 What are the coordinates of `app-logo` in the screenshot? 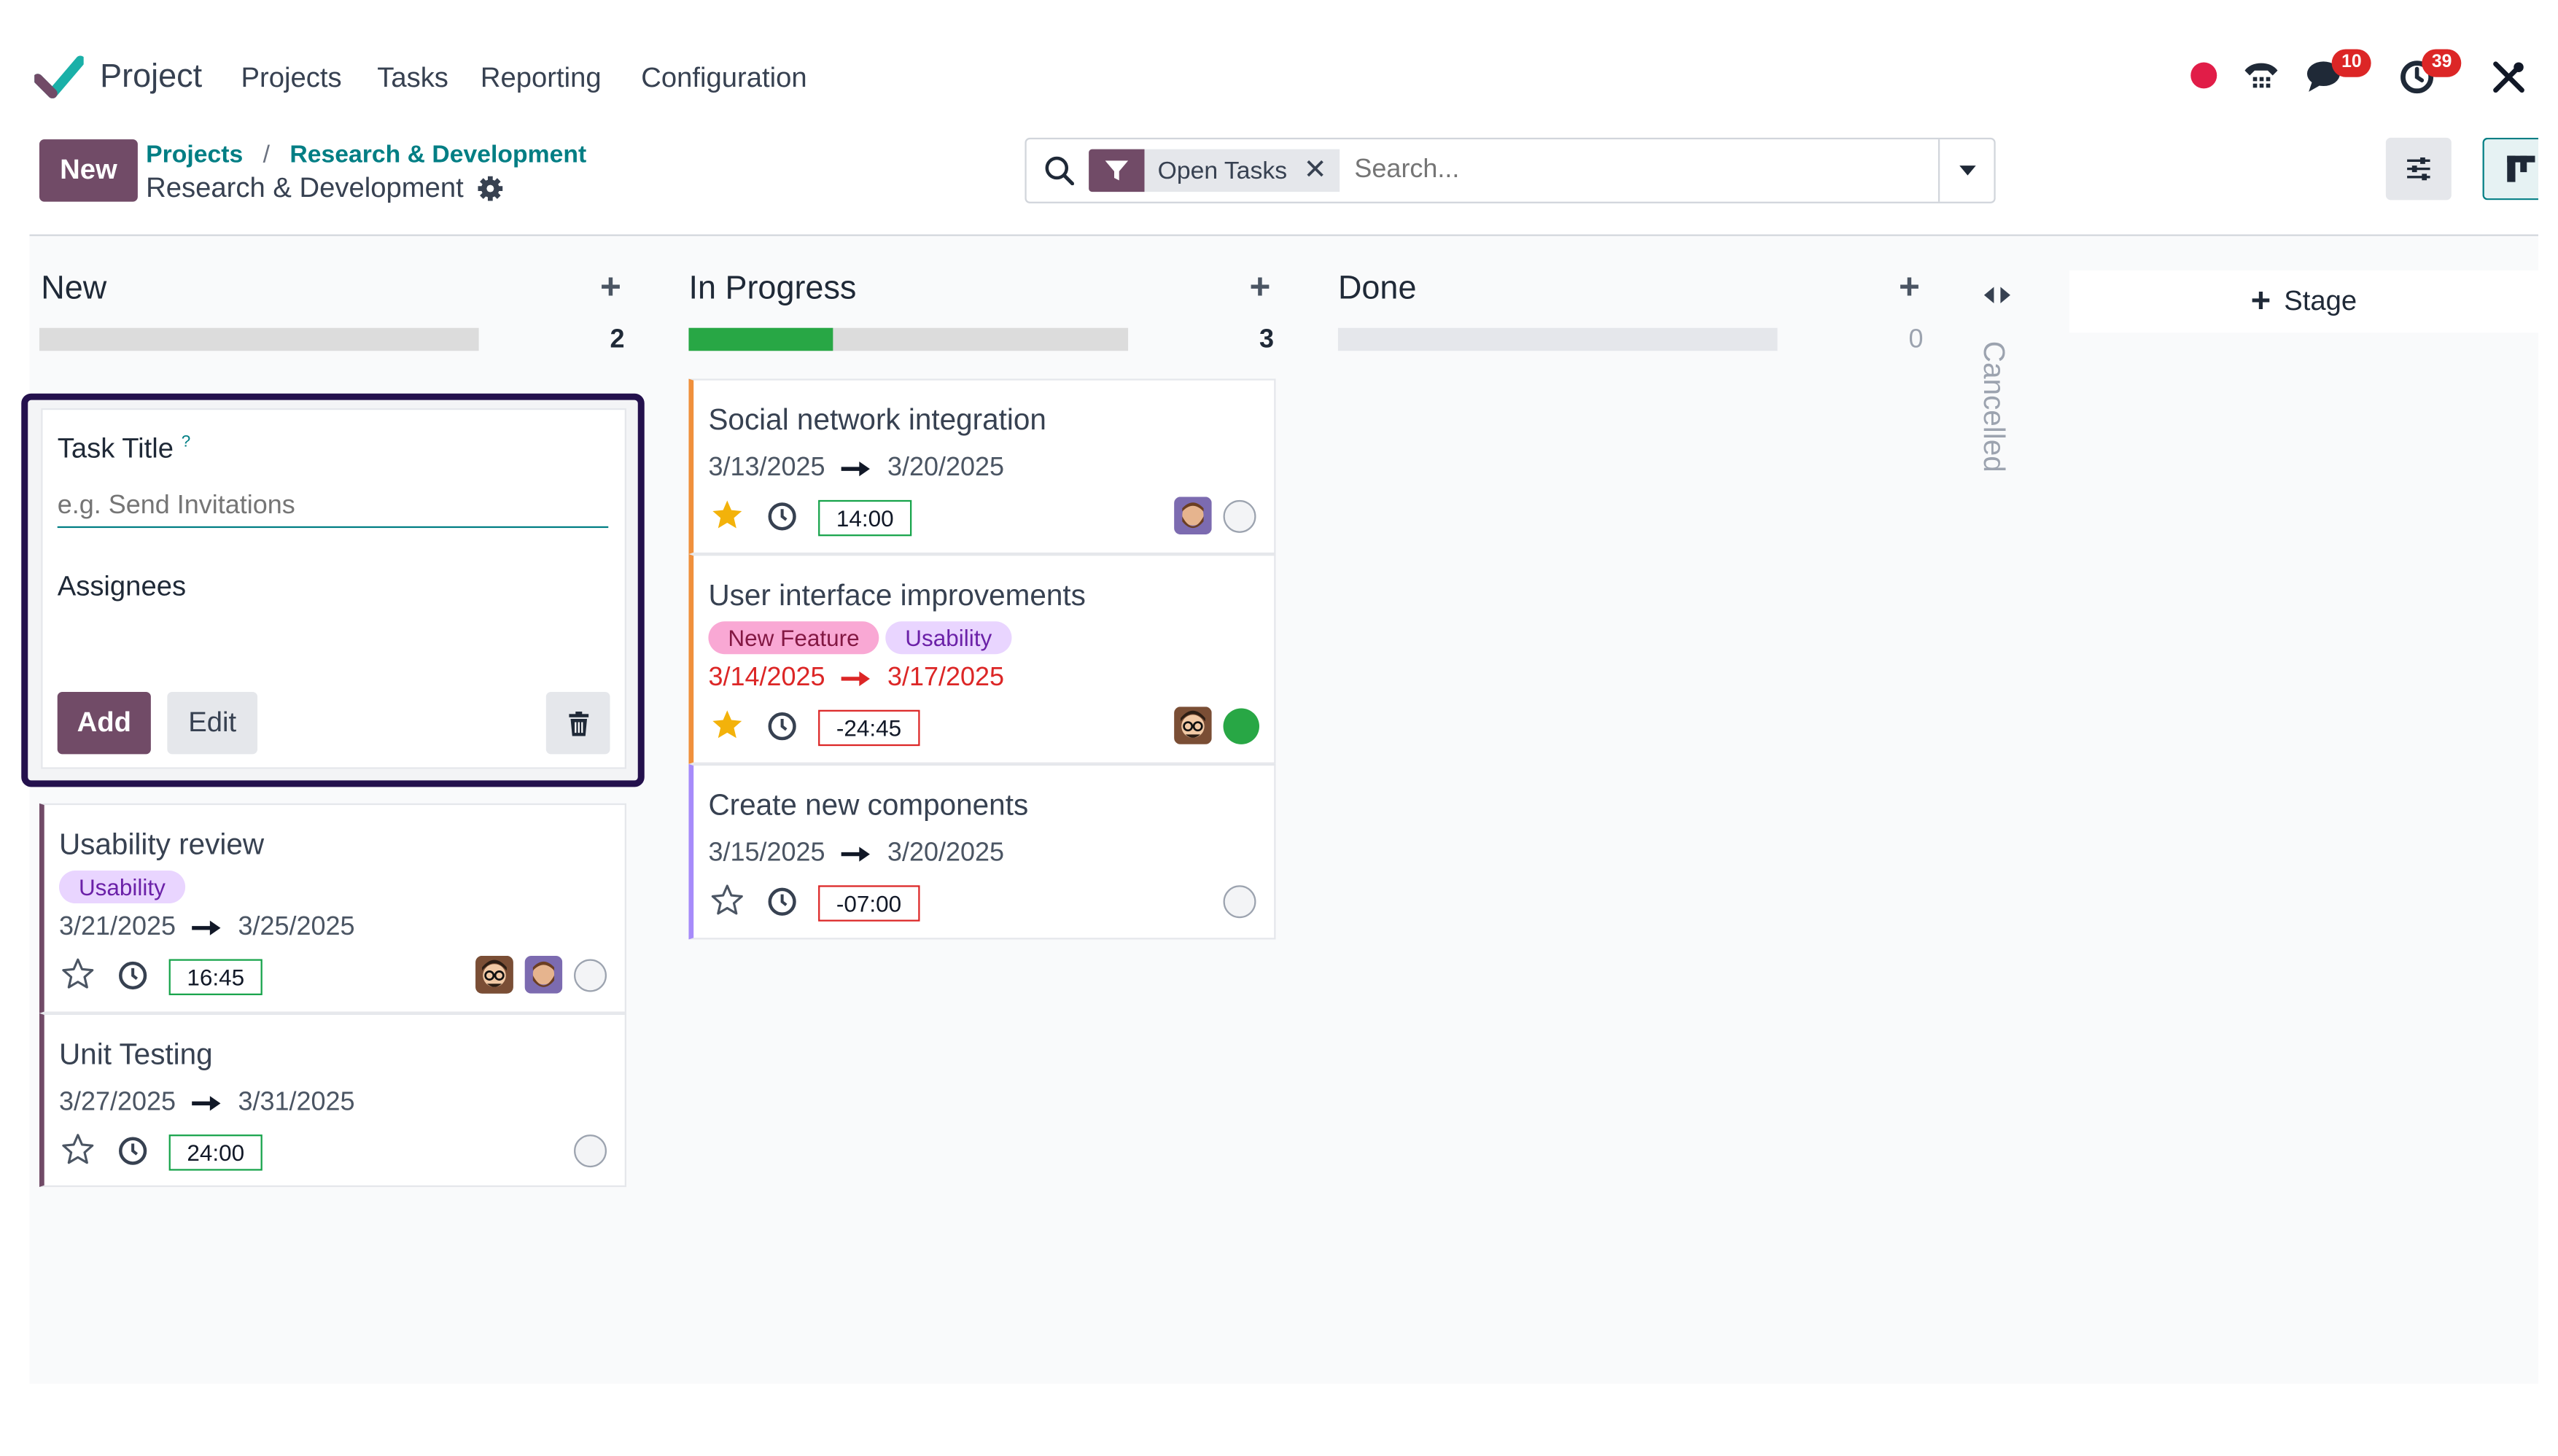 It's located at (59, 76).